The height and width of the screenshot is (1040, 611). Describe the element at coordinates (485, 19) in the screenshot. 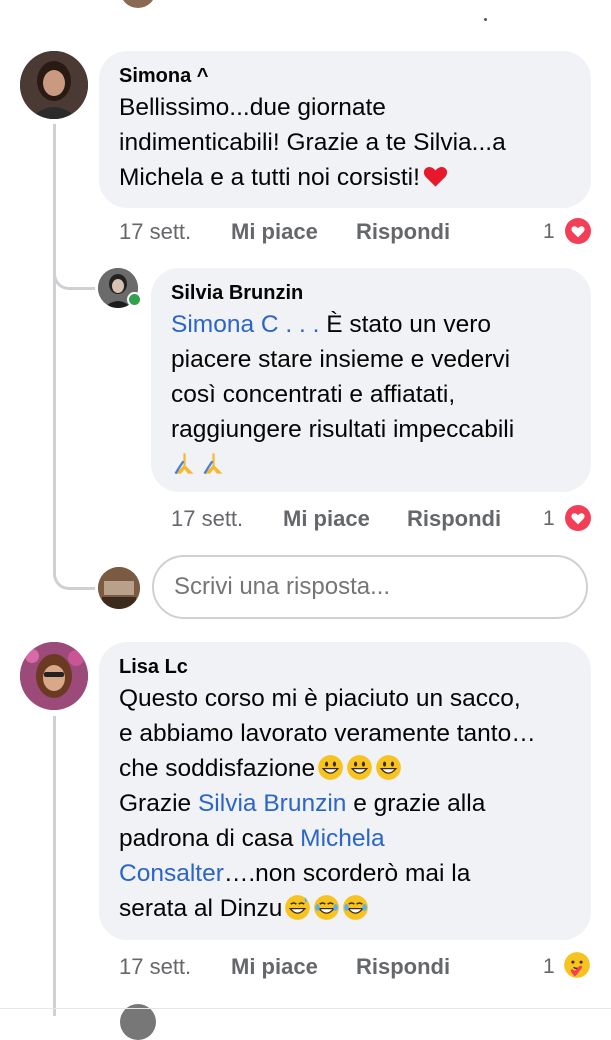

I see `dot` at that location.